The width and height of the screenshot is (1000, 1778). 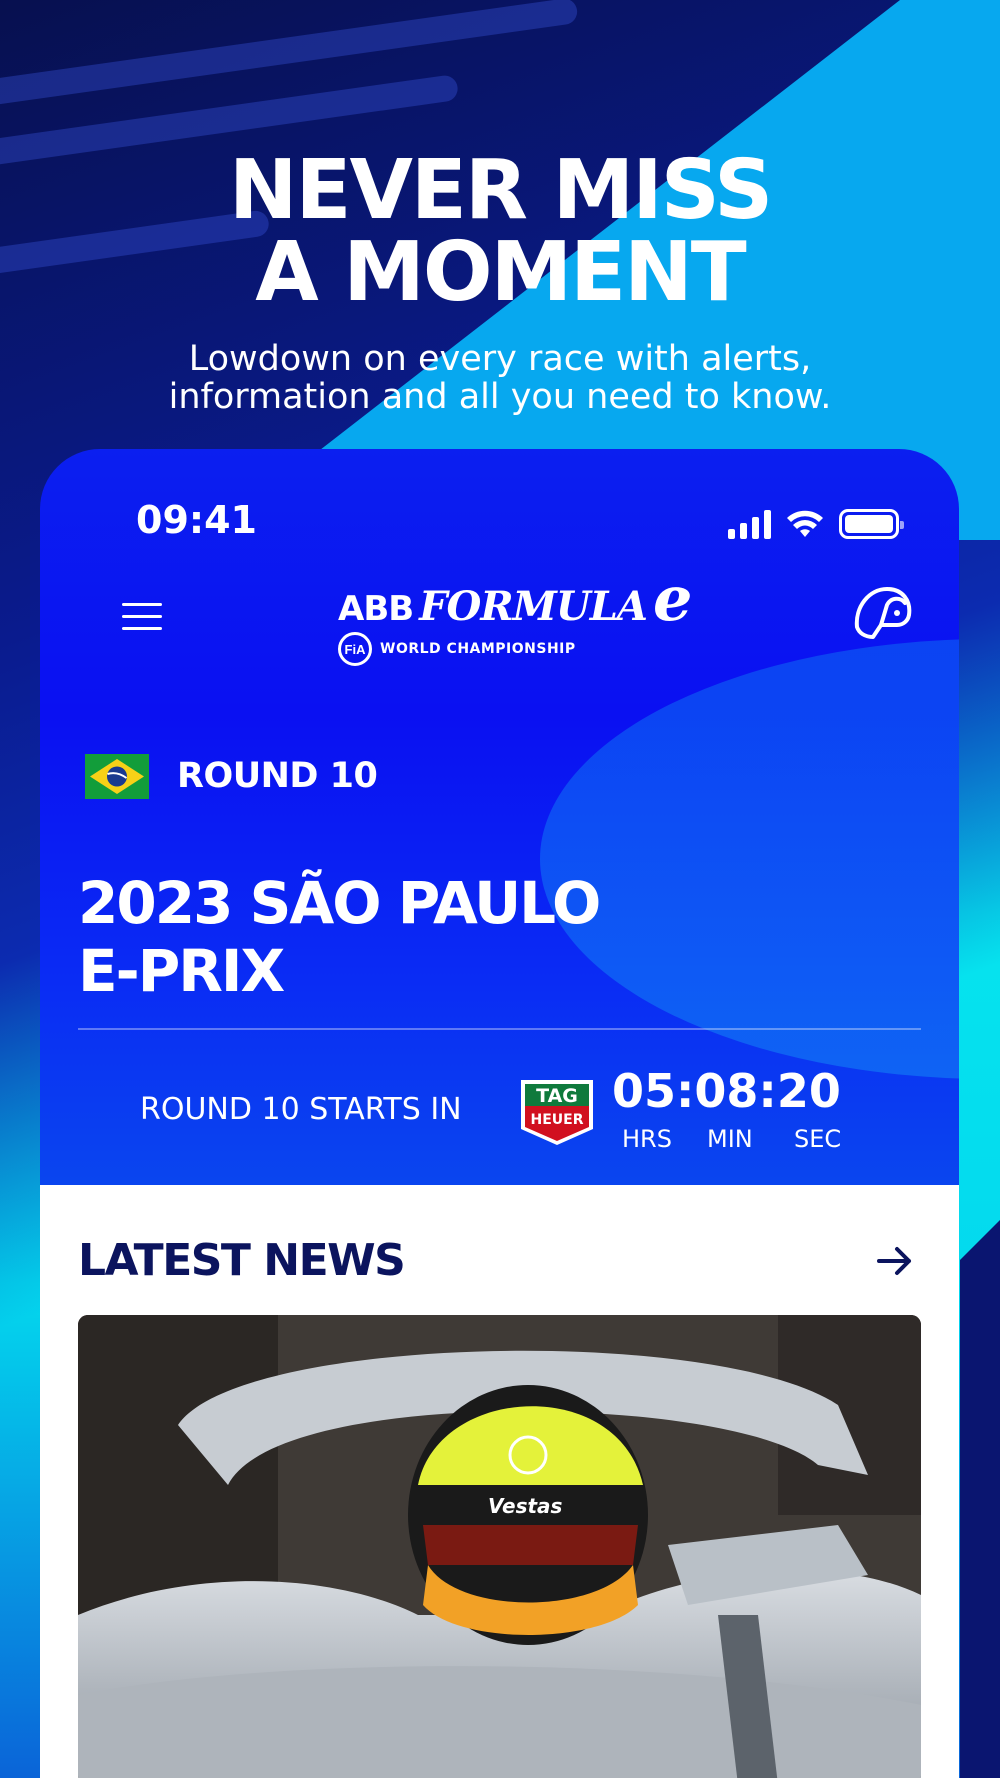 I want to click on subline-line-2: information and all you need to know., so click(x=500, y=397).